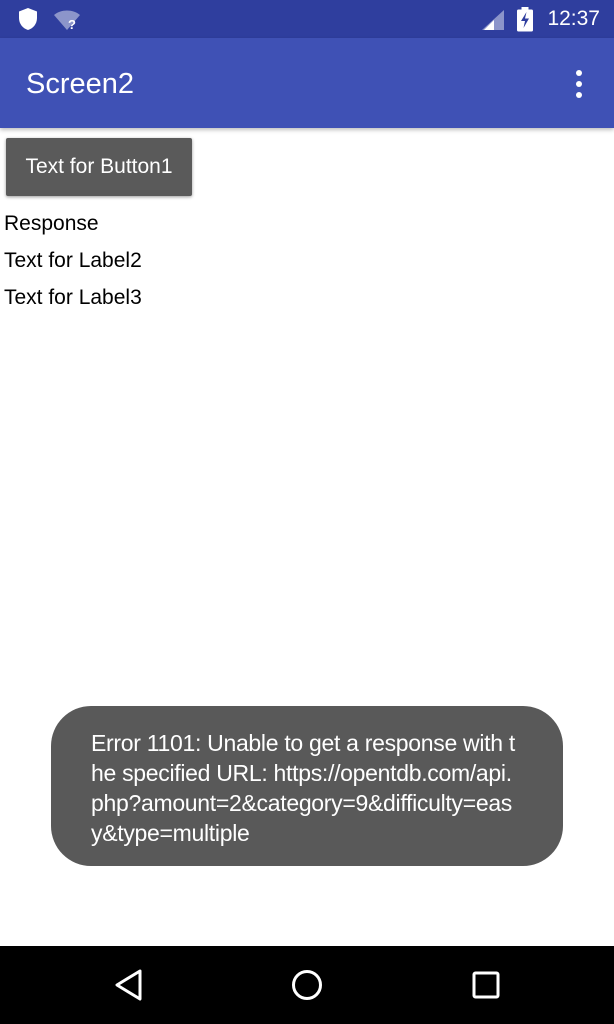 The image size is (614, 1024). I want to click on label3: Text for Label3, so click(73, 297).